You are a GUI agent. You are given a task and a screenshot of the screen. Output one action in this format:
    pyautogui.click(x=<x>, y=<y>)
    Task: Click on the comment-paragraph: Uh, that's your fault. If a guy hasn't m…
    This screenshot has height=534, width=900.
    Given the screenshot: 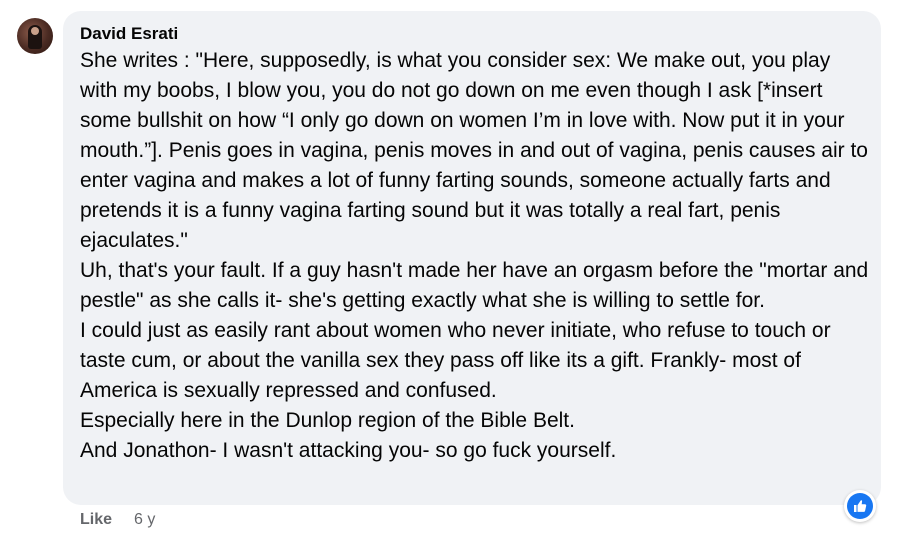 What is the action you would take?
    pyautogui.click(x=474, y=285)
    